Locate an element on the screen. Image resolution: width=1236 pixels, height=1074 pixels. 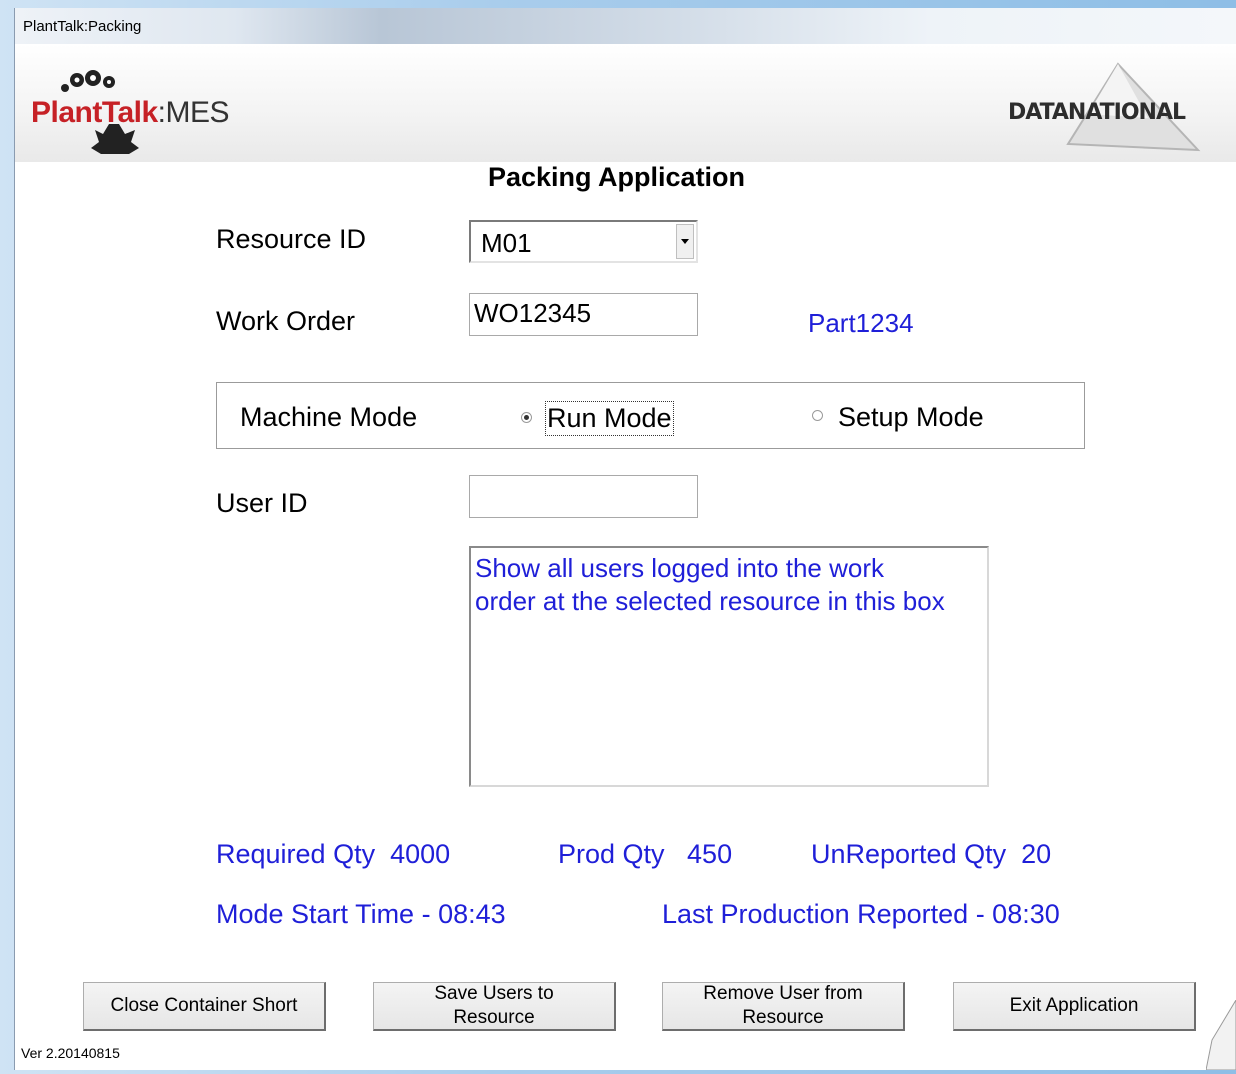
logo-suffix-text: :MES is located at coordinates (193, 112).